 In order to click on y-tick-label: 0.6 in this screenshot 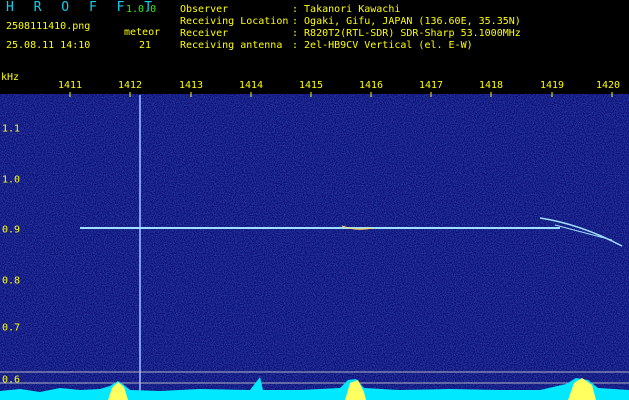, I will do `click(11, 380)`.